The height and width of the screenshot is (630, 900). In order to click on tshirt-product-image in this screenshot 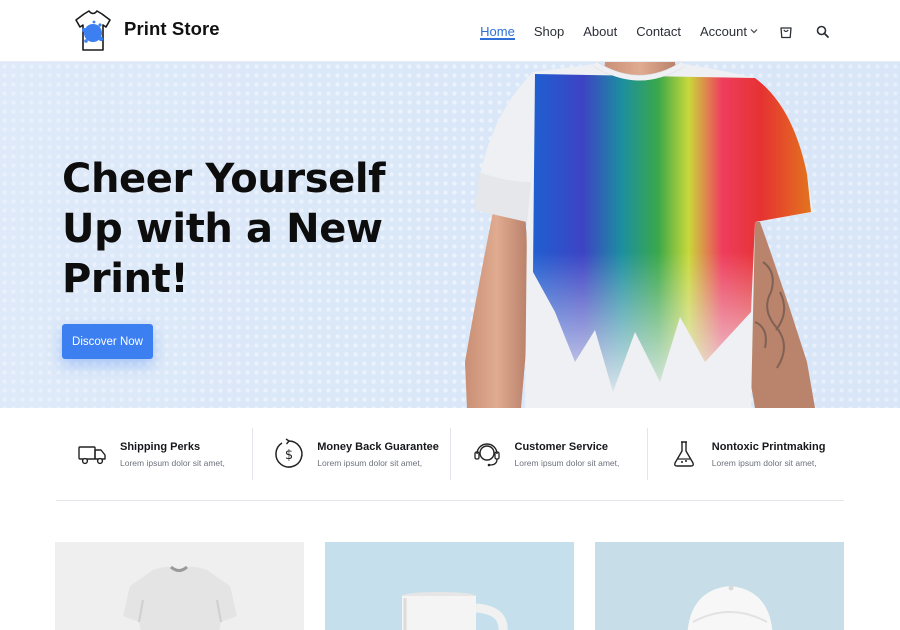, I will do `click(180, 597)`.